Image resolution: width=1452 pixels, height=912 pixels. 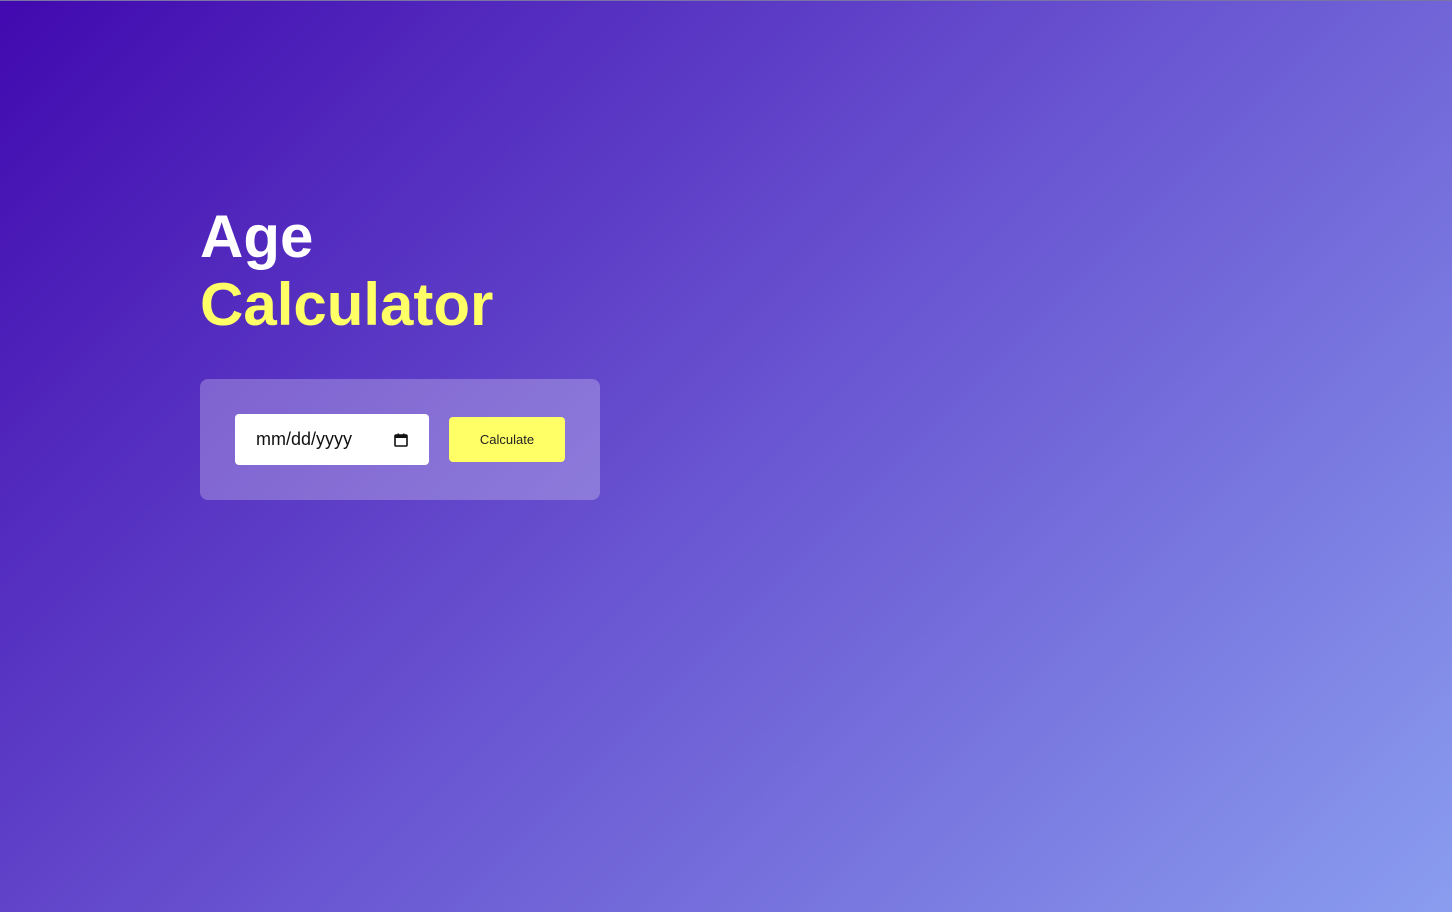 I want to click on top-border, so click(x=726, y=0).